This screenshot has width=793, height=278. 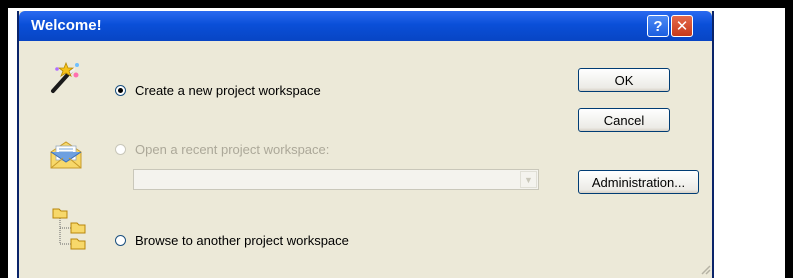 I want to click on open-envelope-icon, so click(x=66, y=155).